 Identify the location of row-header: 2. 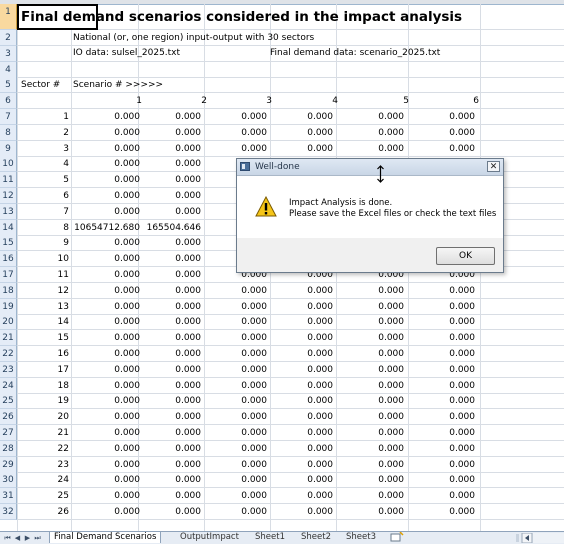
(8, 38).